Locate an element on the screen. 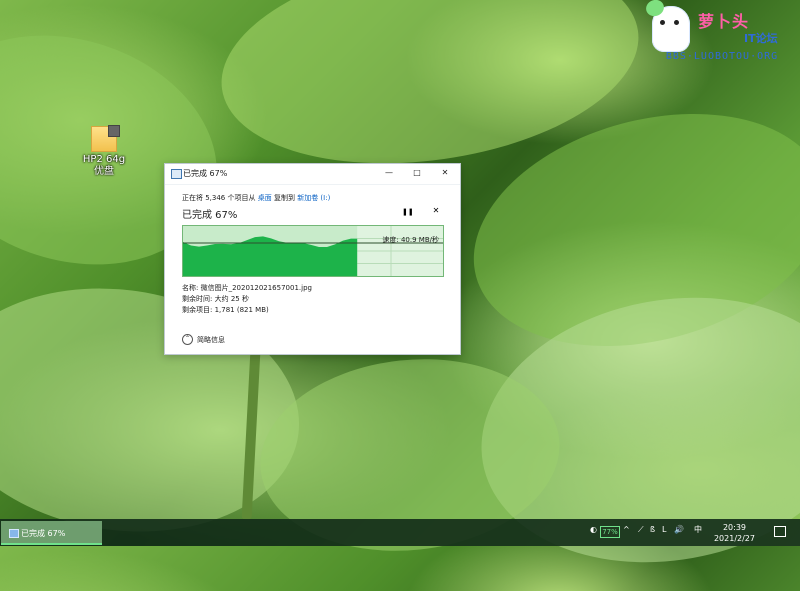 The width and height of the screenshot is (800, 591). time-left-value: 大约 25 秒 is located at coordinates (231, 299).